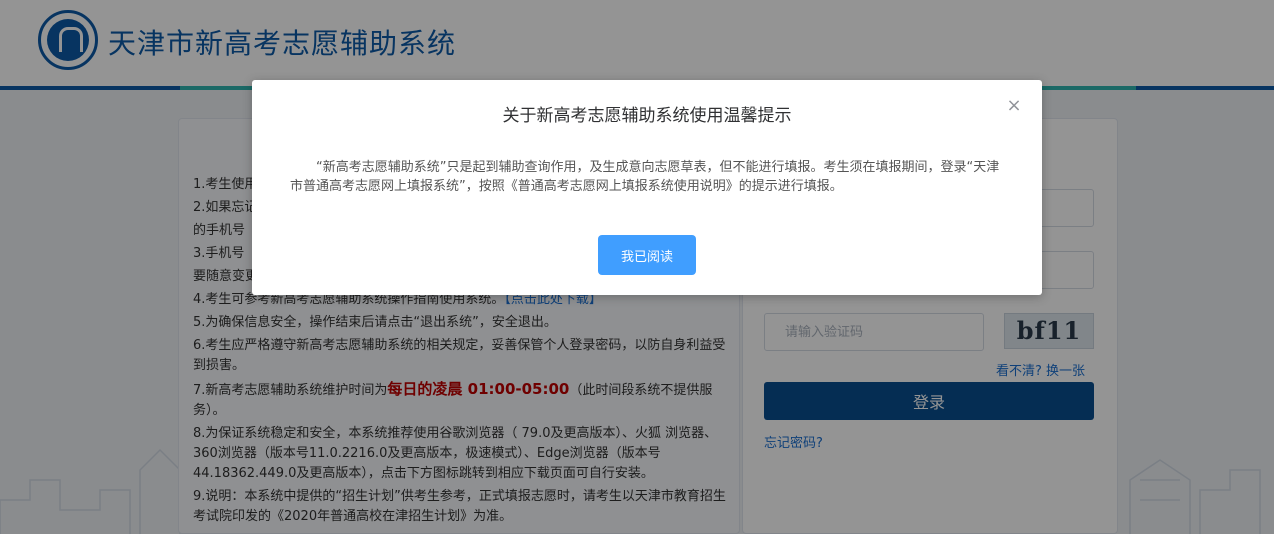 The width and height of the screenshot is (1274, 534). Describe the element at coordinates (647, 255) in the screenshot. I see `have-read-button: 我已阅读` at that location.